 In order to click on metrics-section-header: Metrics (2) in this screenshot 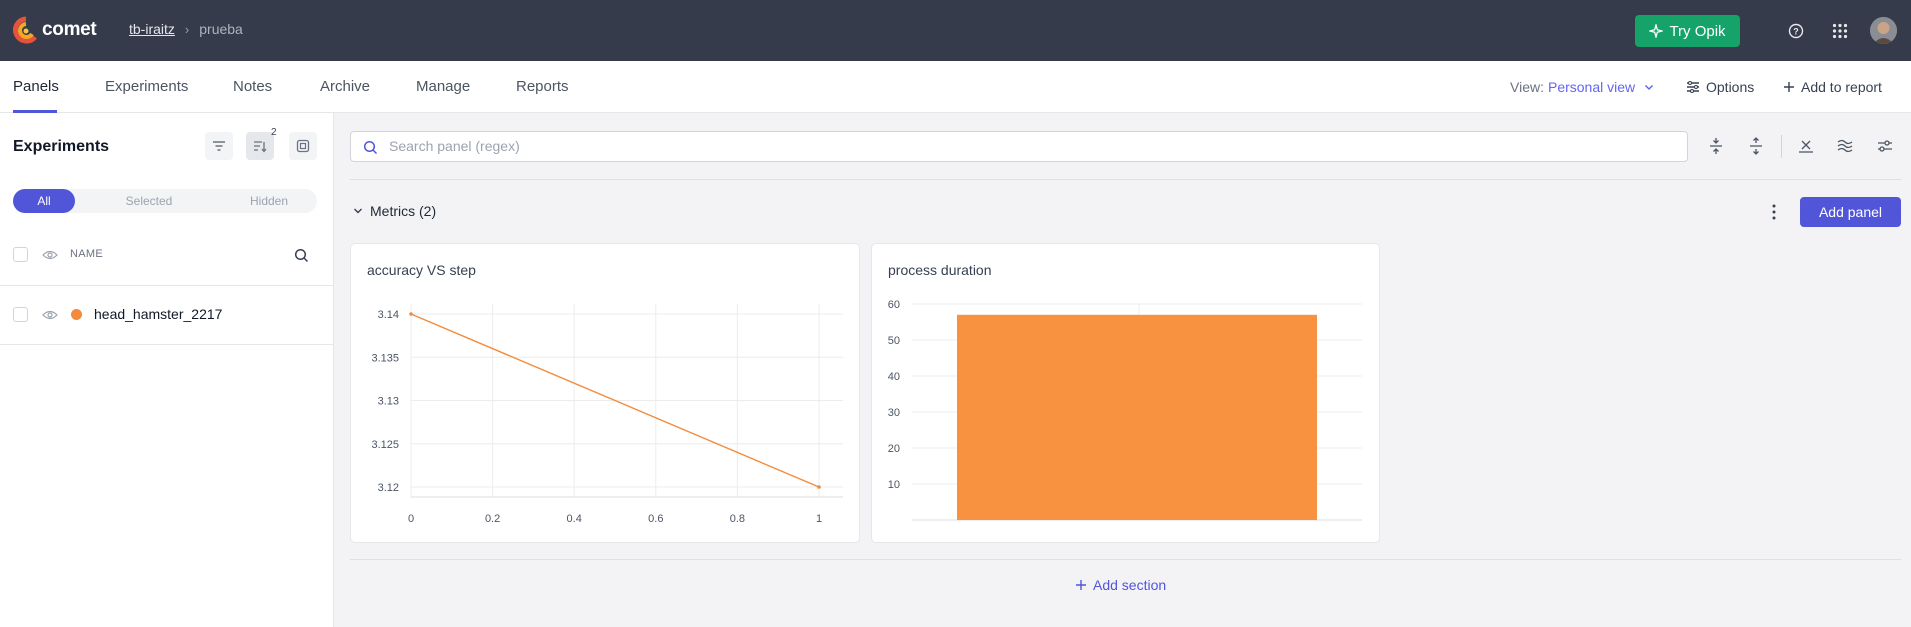, I will do `click(394, 211)`.